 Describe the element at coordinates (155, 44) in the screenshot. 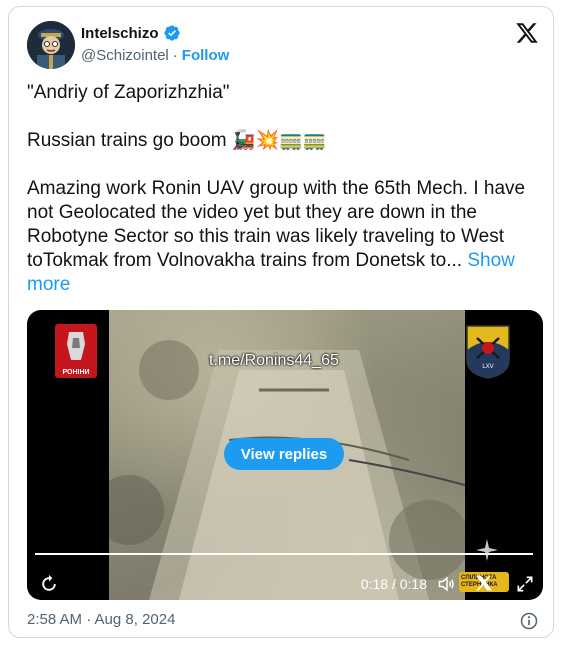

I see `author-block: Intelschizo @Schizointel · Follow` at that location.